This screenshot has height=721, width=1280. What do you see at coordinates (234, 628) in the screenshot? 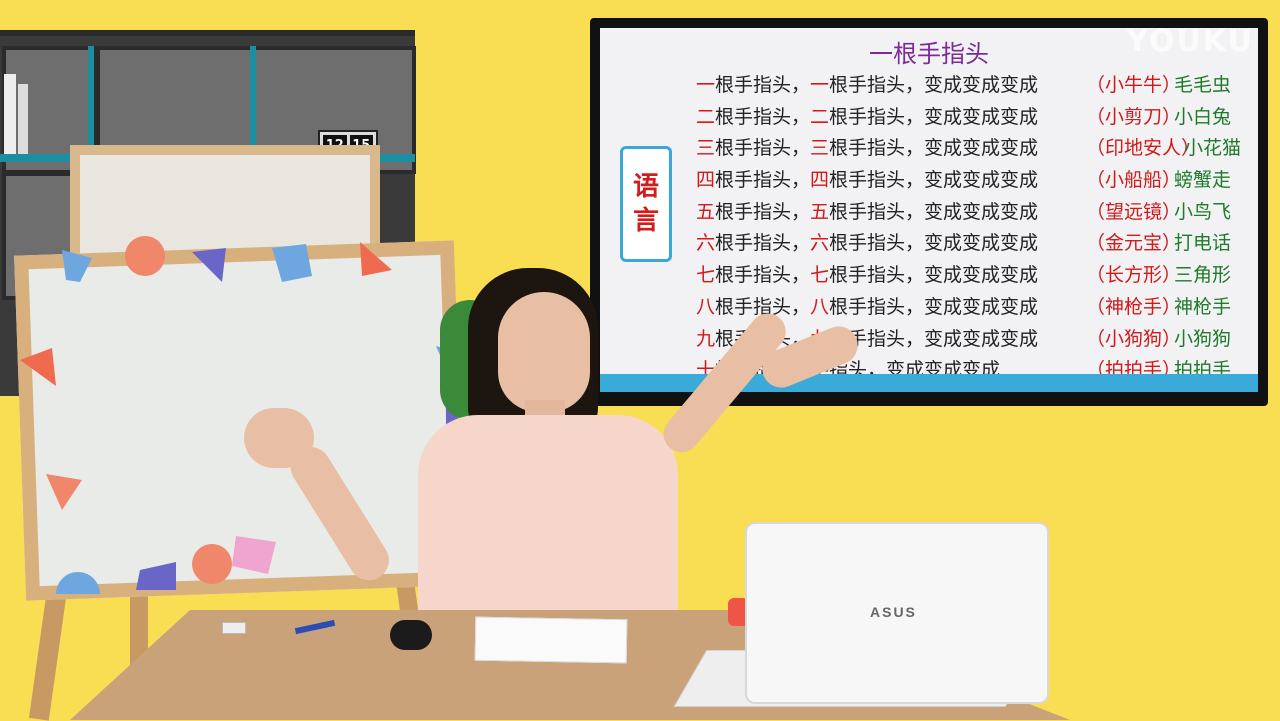
I see `eraser` at bounding box center [234, 628].